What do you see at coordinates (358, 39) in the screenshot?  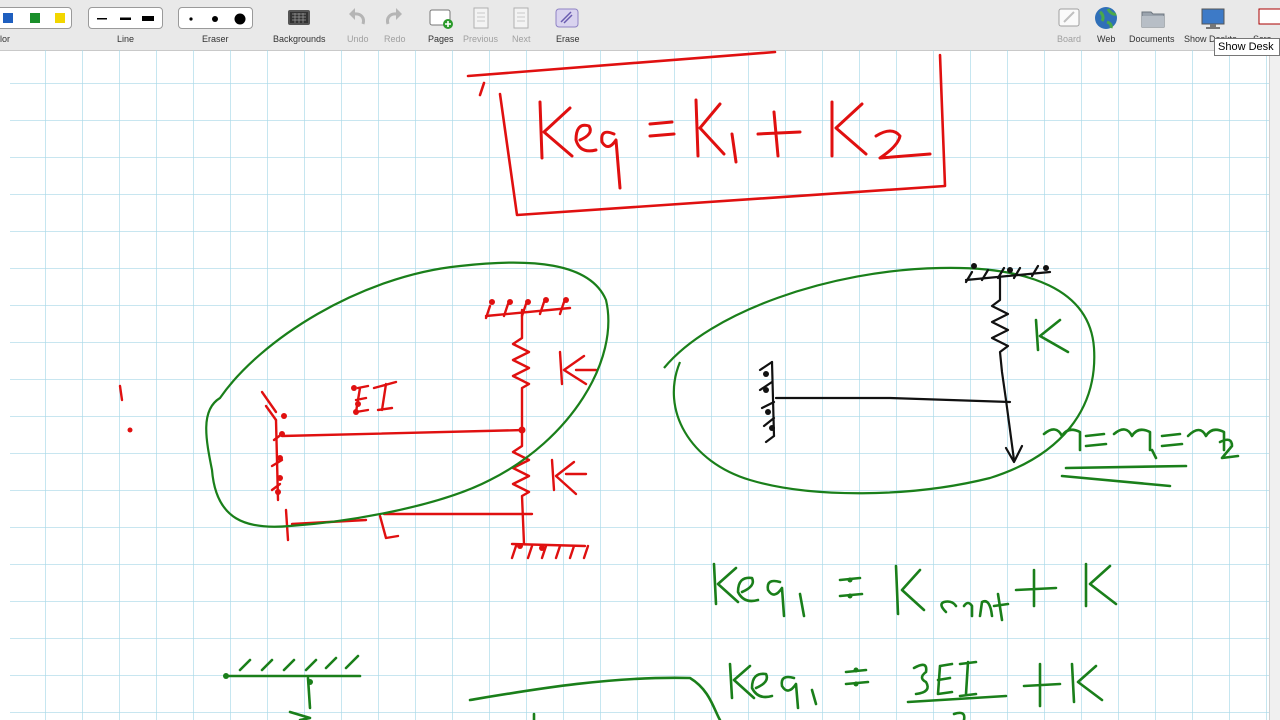 I see `undo-label: Undo` at bounding box center [358, 39].